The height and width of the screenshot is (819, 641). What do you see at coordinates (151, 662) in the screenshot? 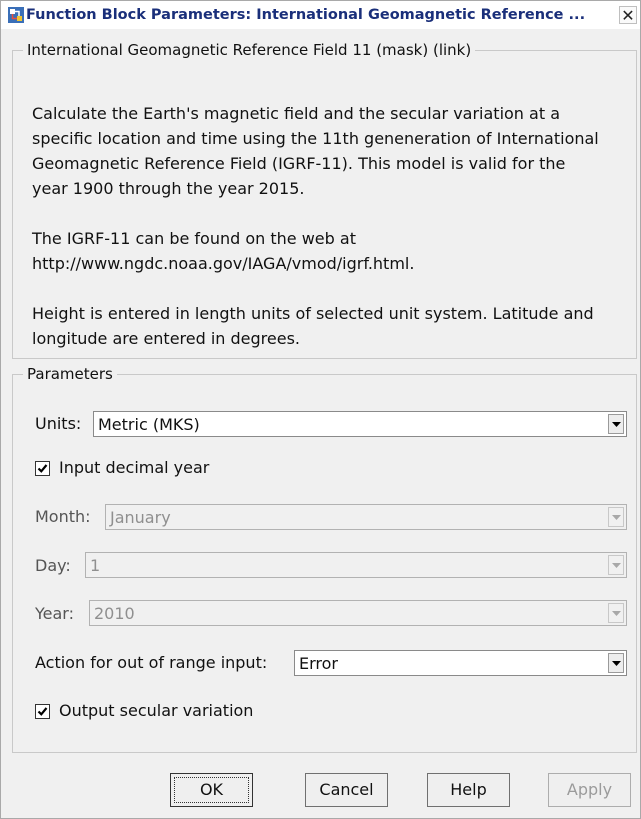
I see `out-of-range-label: Action for out of range input:` at bounding box center [151, 662].